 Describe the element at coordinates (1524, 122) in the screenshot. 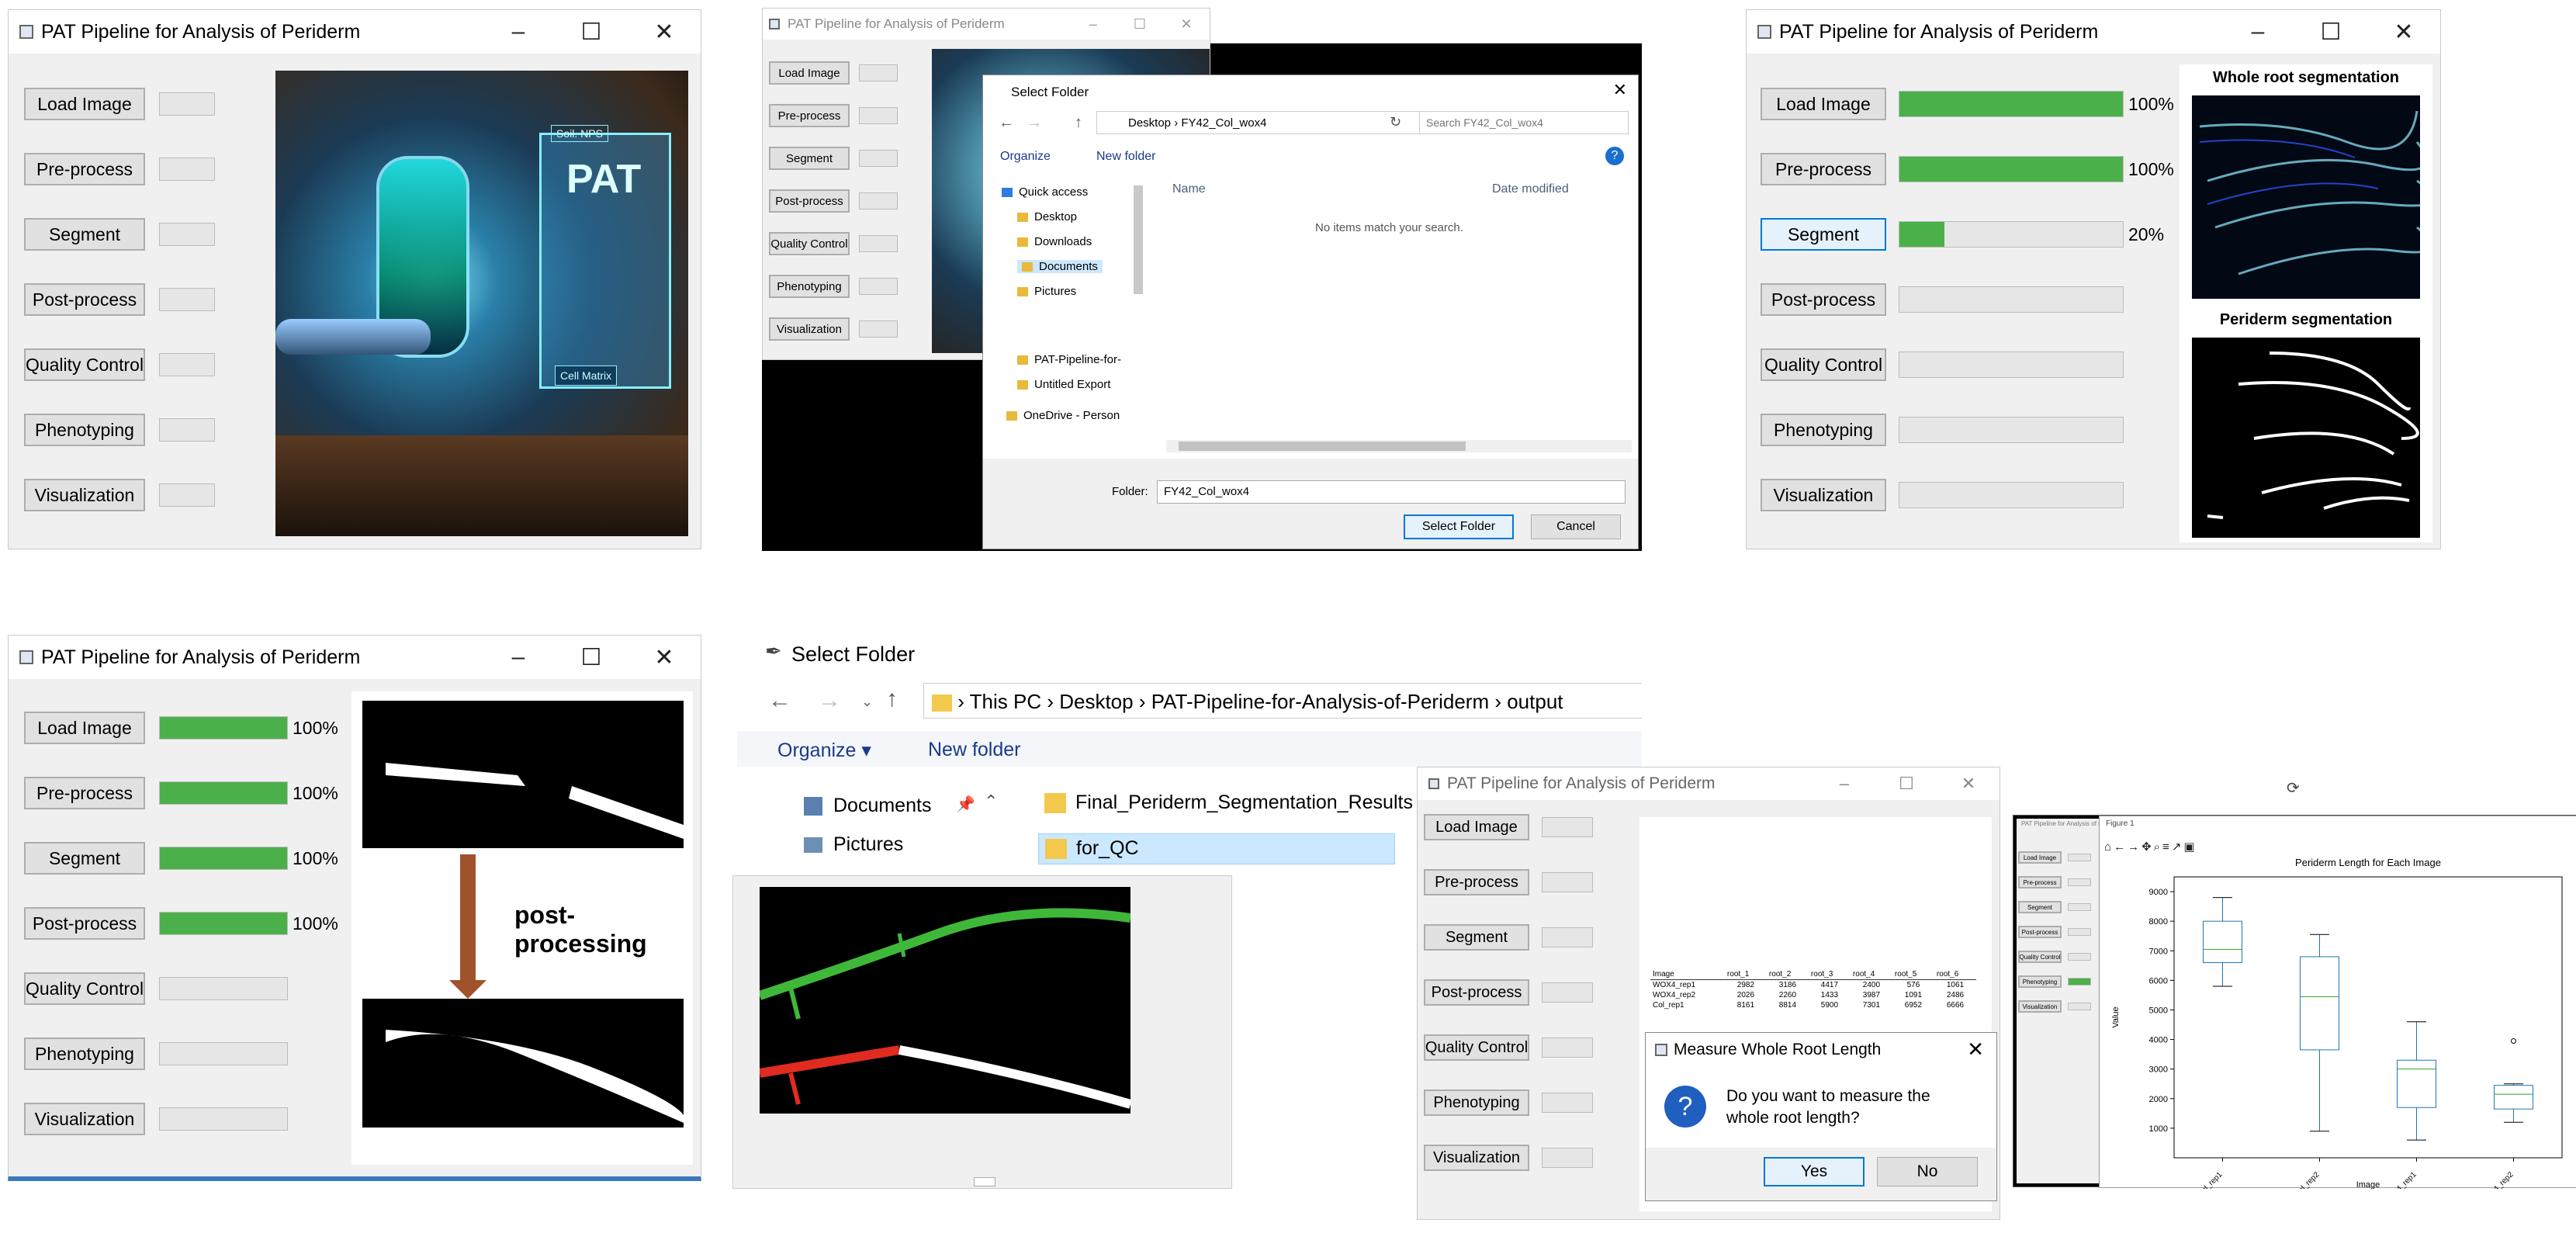

I see `search-input` at that location.